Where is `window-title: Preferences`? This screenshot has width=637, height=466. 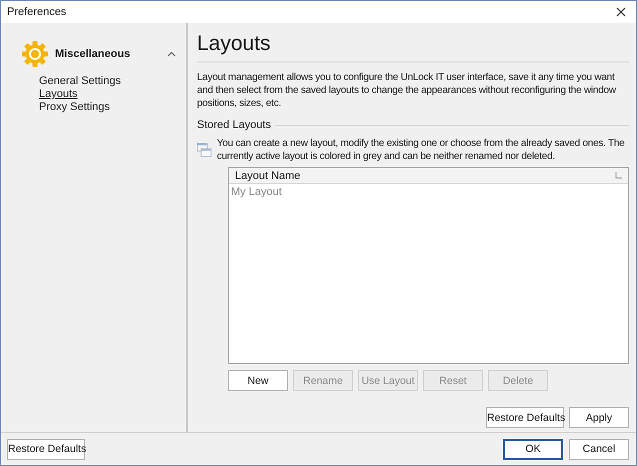
window-title: Preferences is located at coordinates (36, 12).